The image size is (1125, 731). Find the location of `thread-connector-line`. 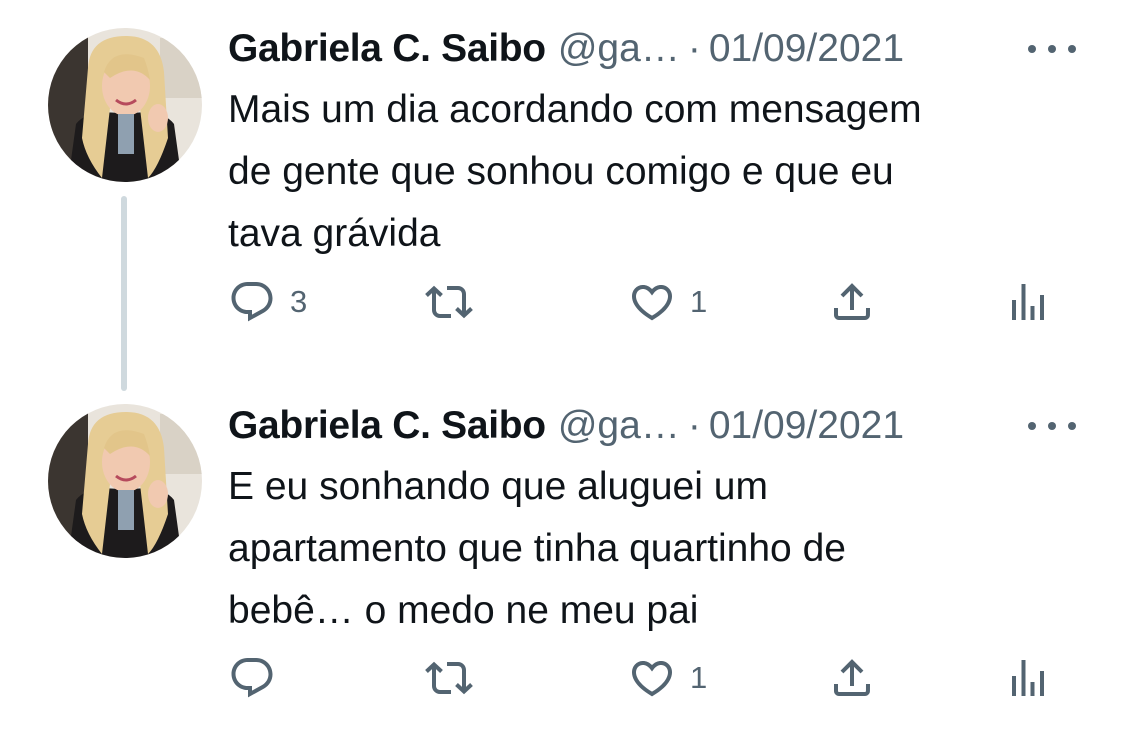

thread-connector-line is located at coordinates (124, 293).